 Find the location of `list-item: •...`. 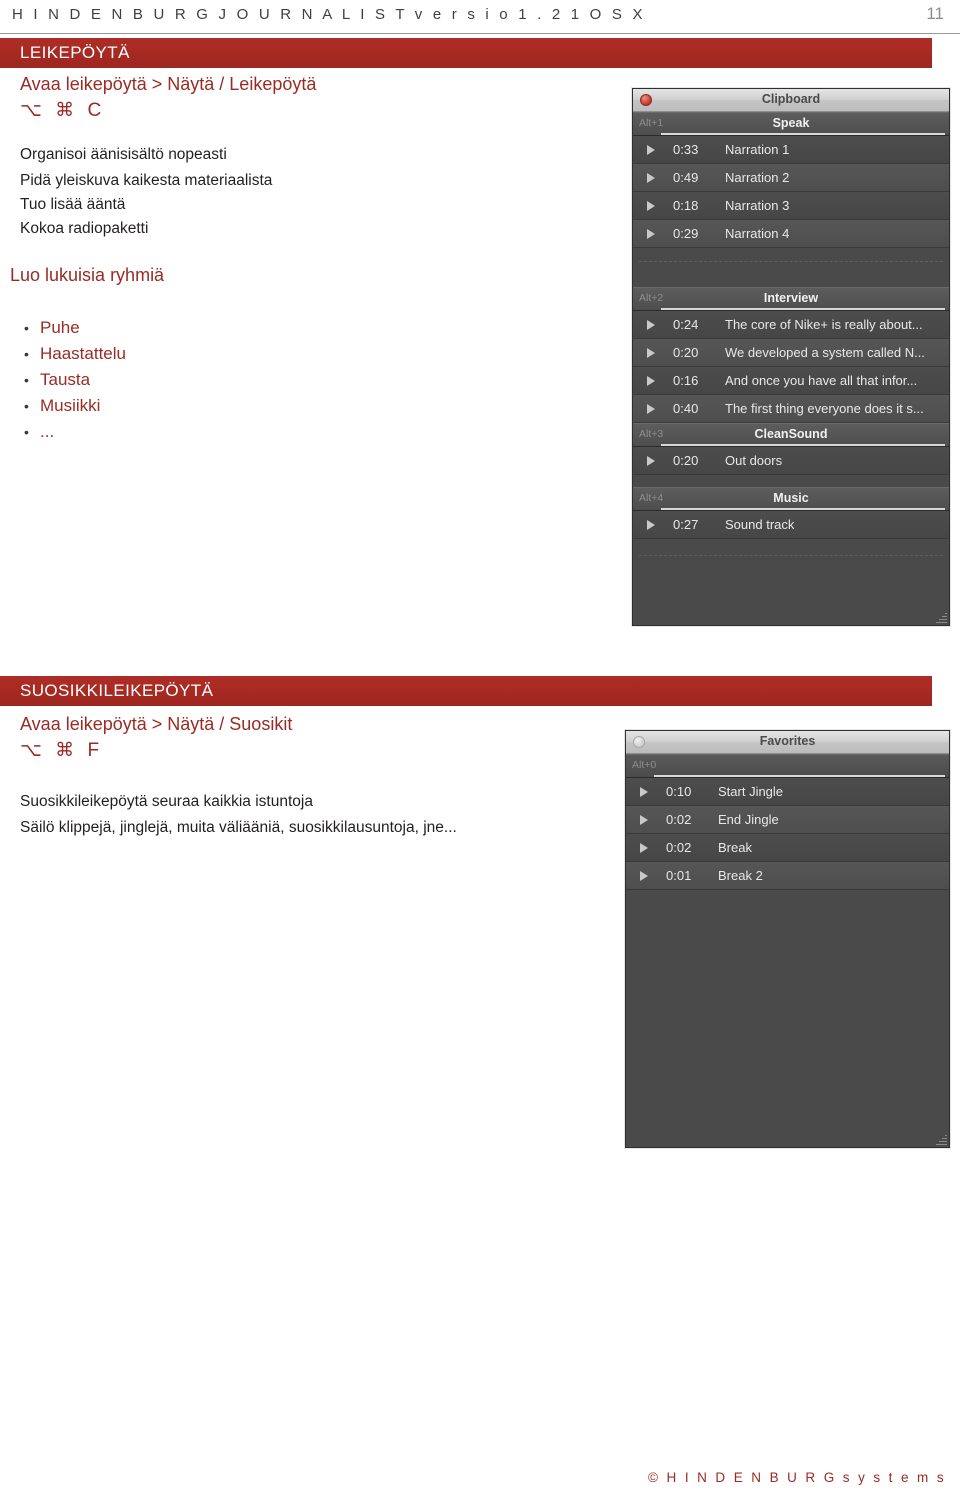

list-item: •... is located at coordinates (39, 432).